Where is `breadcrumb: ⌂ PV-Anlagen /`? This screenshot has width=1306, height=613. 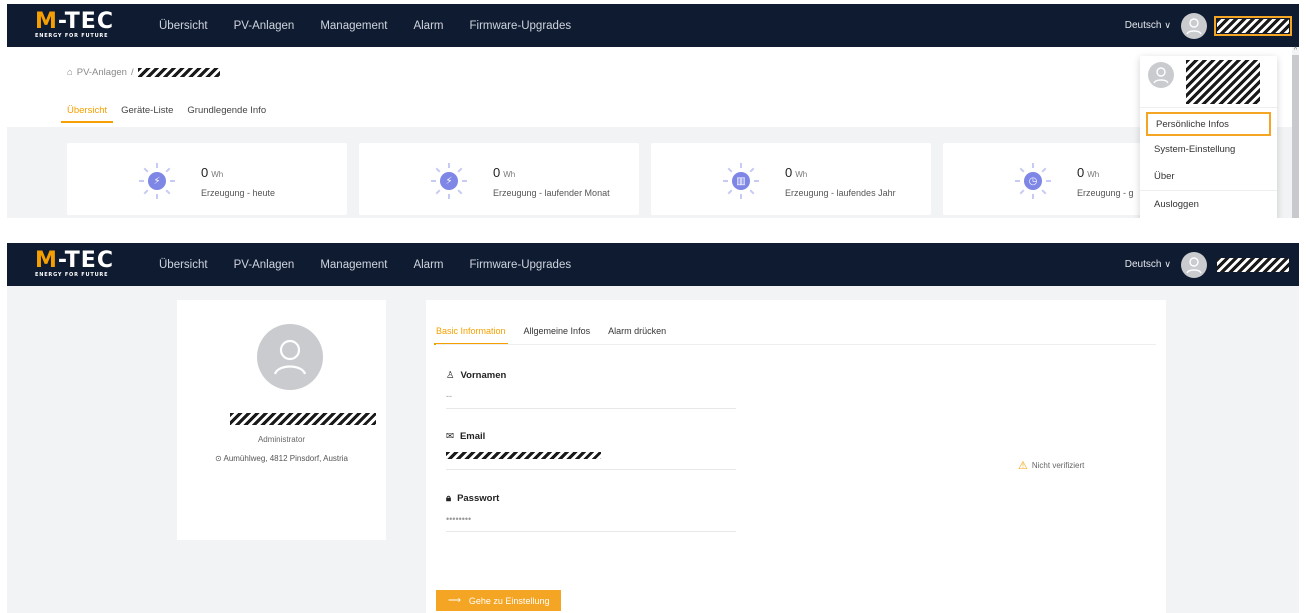
breadcrumb: ⌂ PV-Anlagen / is located at coordinates (143, 72).